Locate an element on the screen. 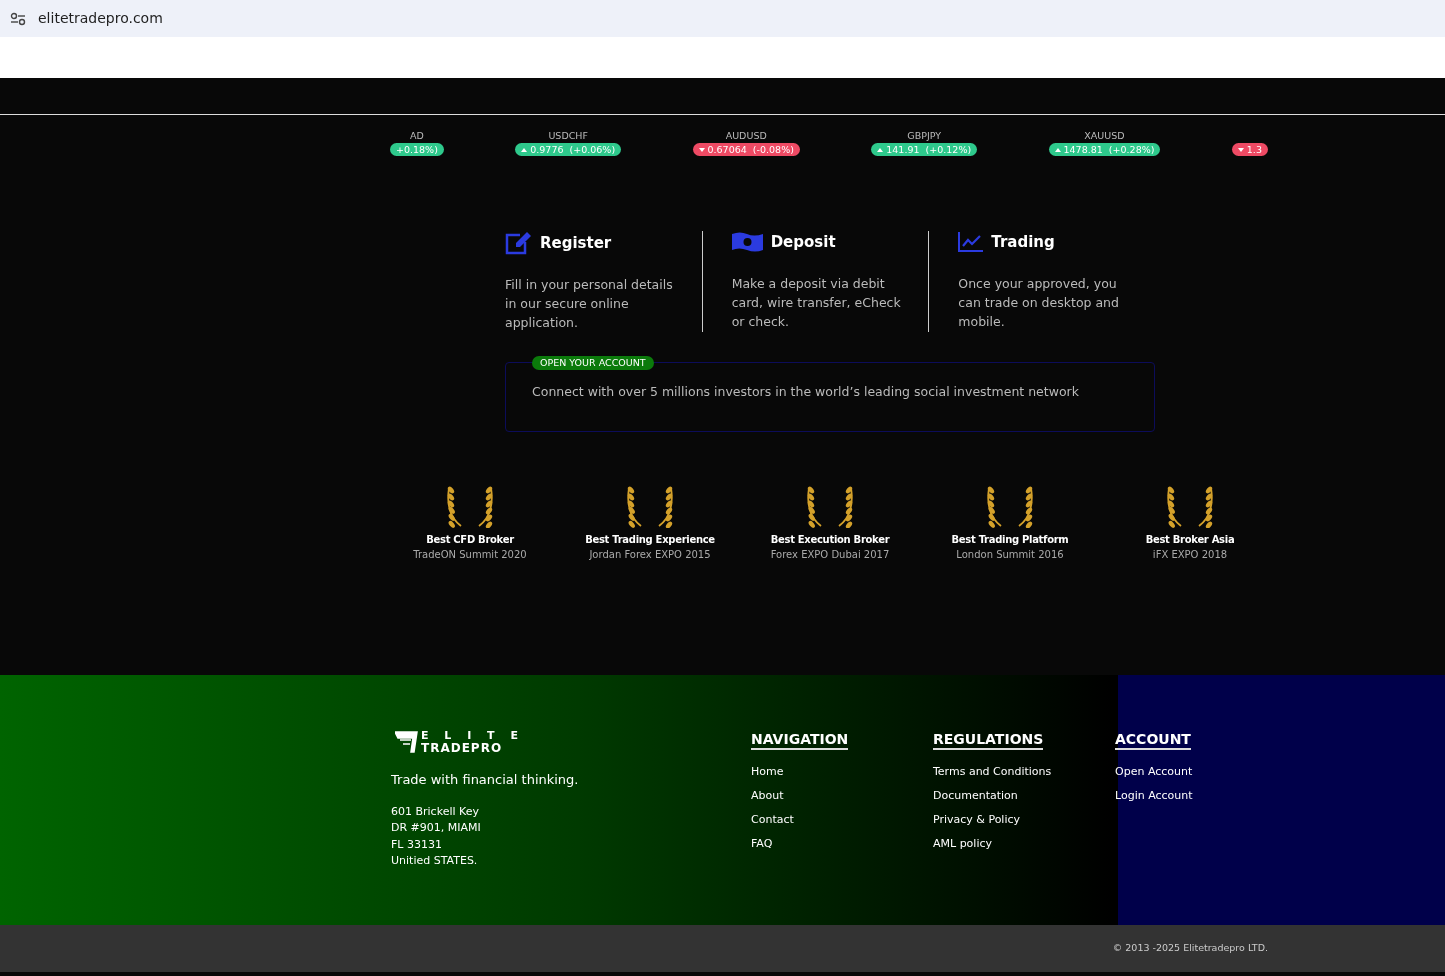 The width and height of the screenshot is (1445, 976). footer-link: About is located at coordinates (842, 796).